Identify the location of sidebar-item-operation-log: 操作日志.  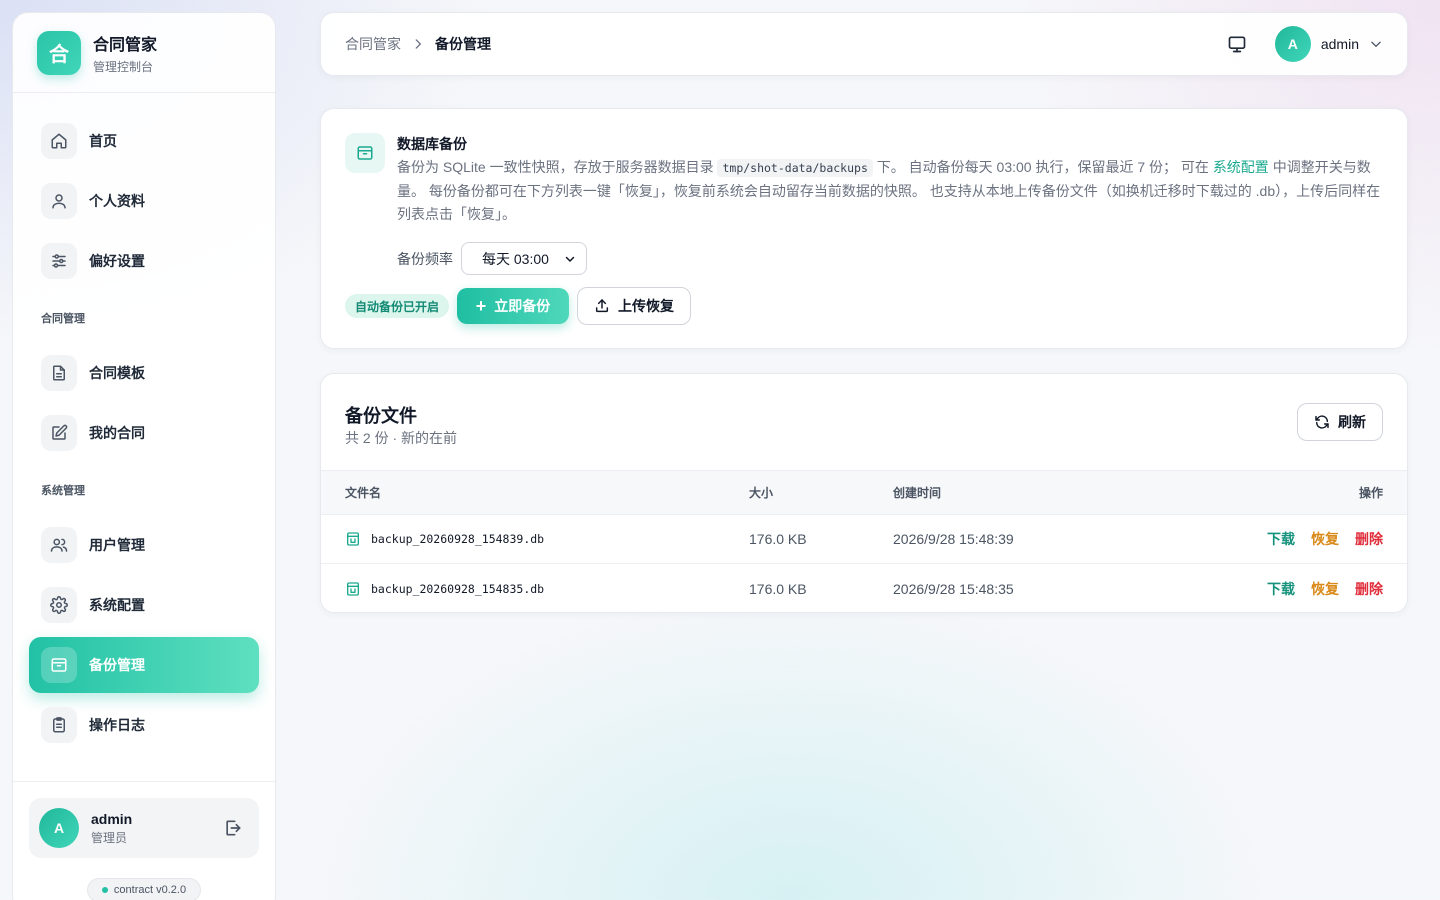
(144, 725).